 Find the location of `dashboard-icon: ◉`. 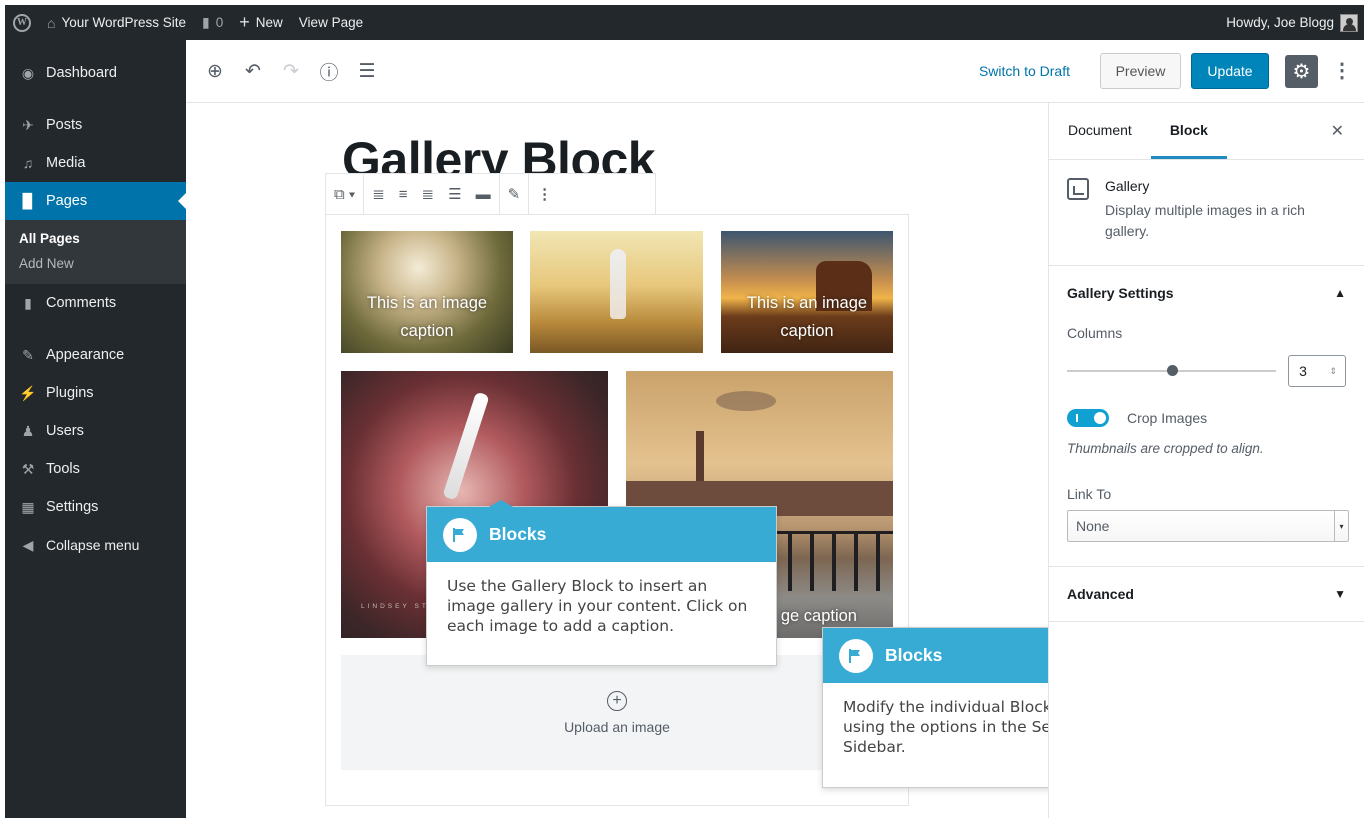

dashboard-icon: ◉ is located at coordinates (28, 72).